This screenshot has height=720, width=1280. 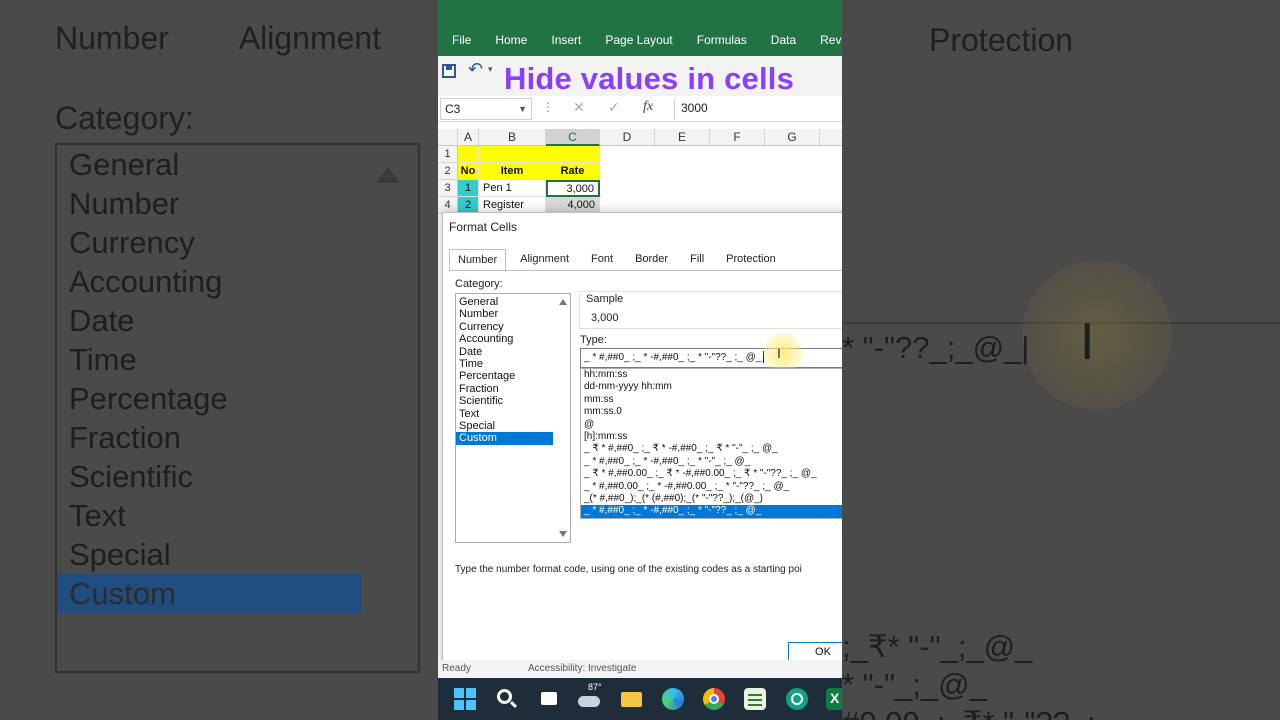 I want to click on type-item: @, so click(x=711, y=425).